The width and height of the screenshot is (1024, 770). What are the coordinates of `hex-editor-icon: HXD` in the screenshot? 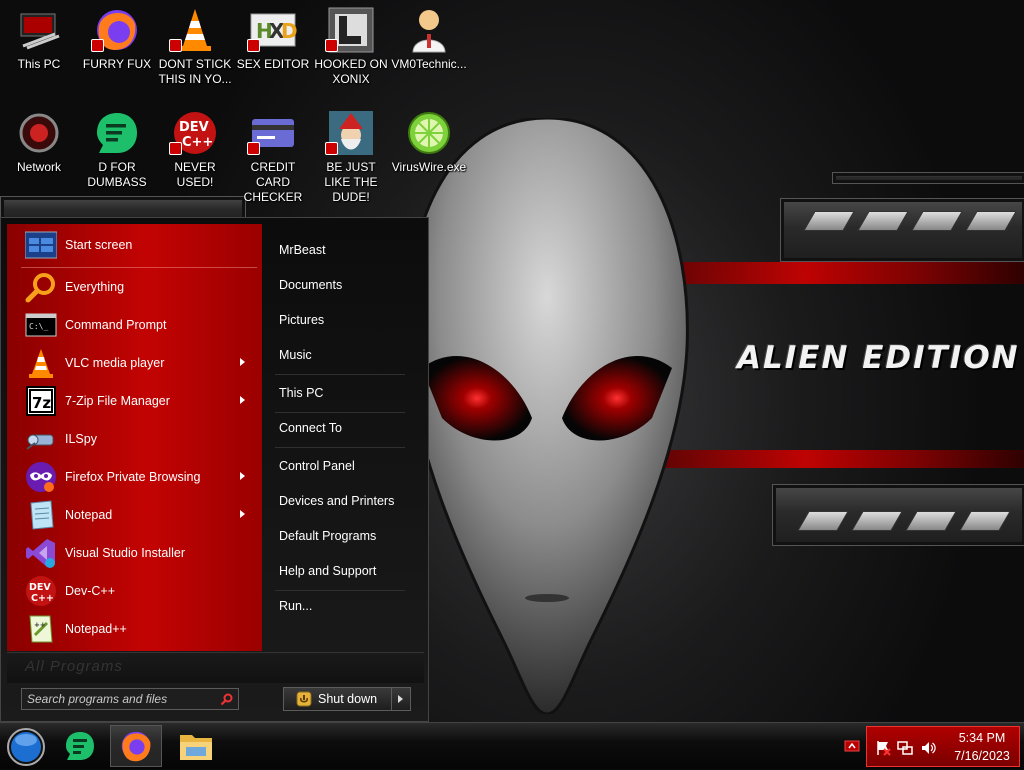 It's located at (272, 30).